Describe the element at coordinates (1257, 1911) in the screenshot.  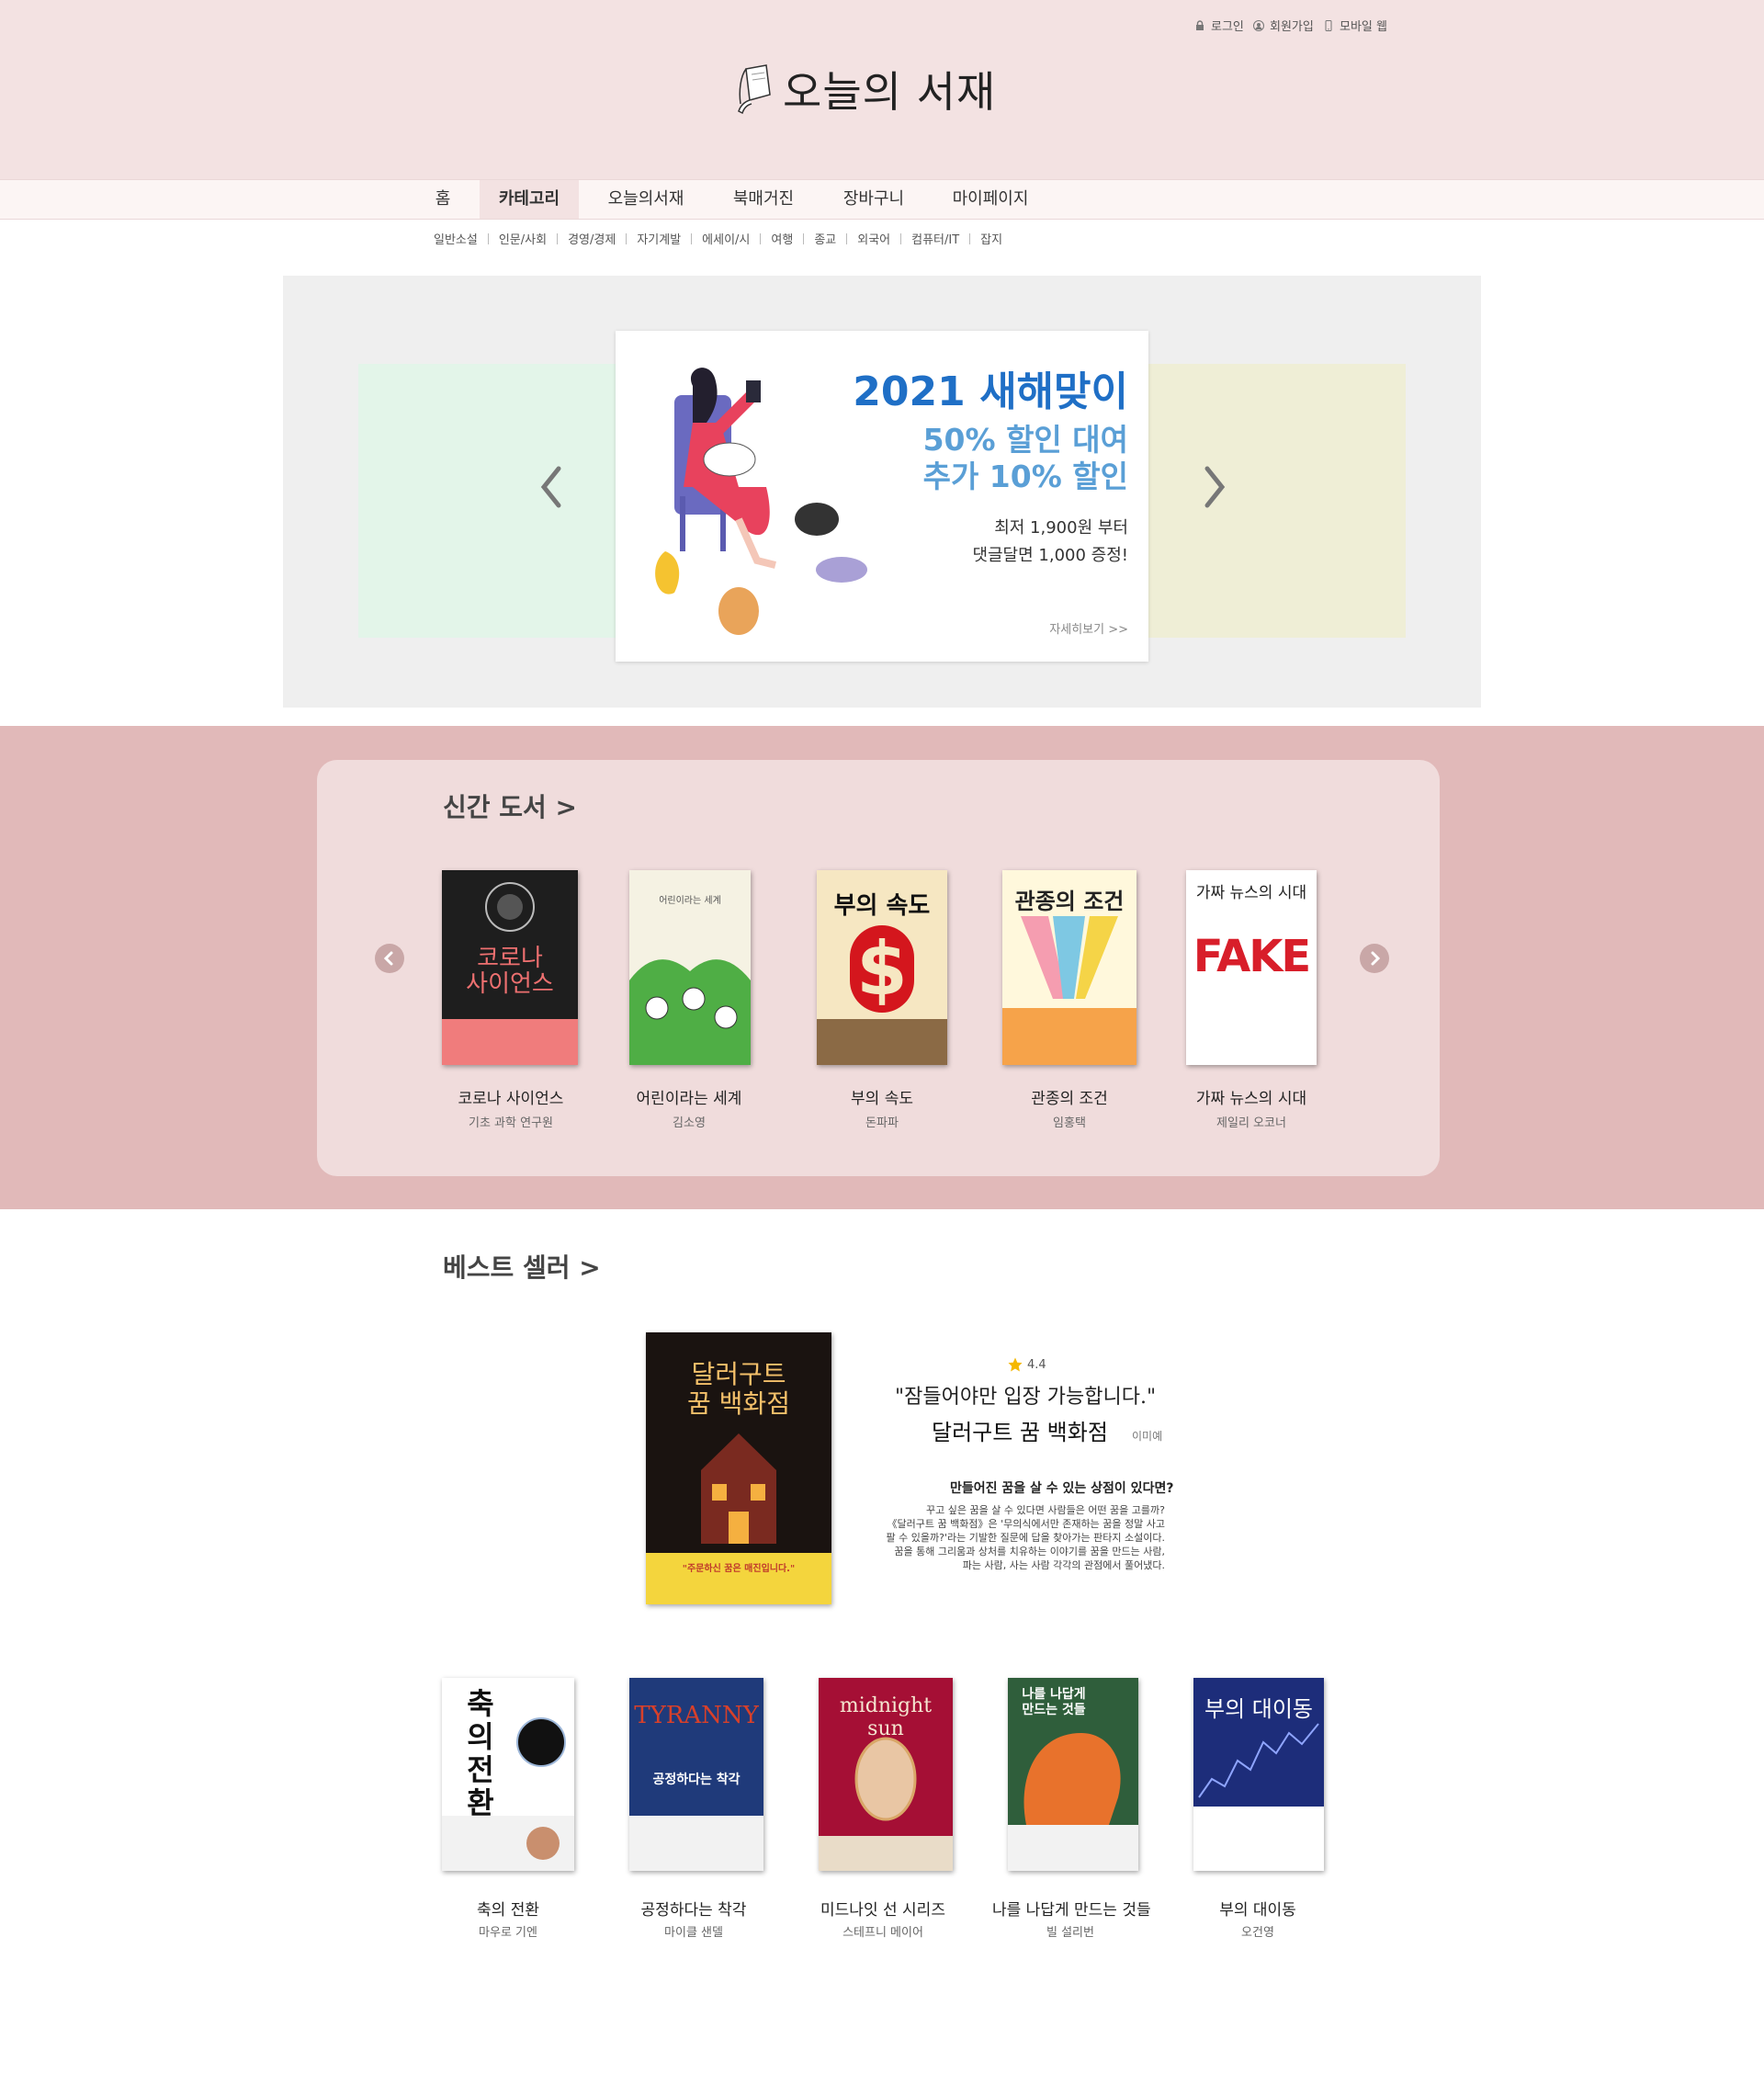
I see `book-title: 부의 대이동` at that location.